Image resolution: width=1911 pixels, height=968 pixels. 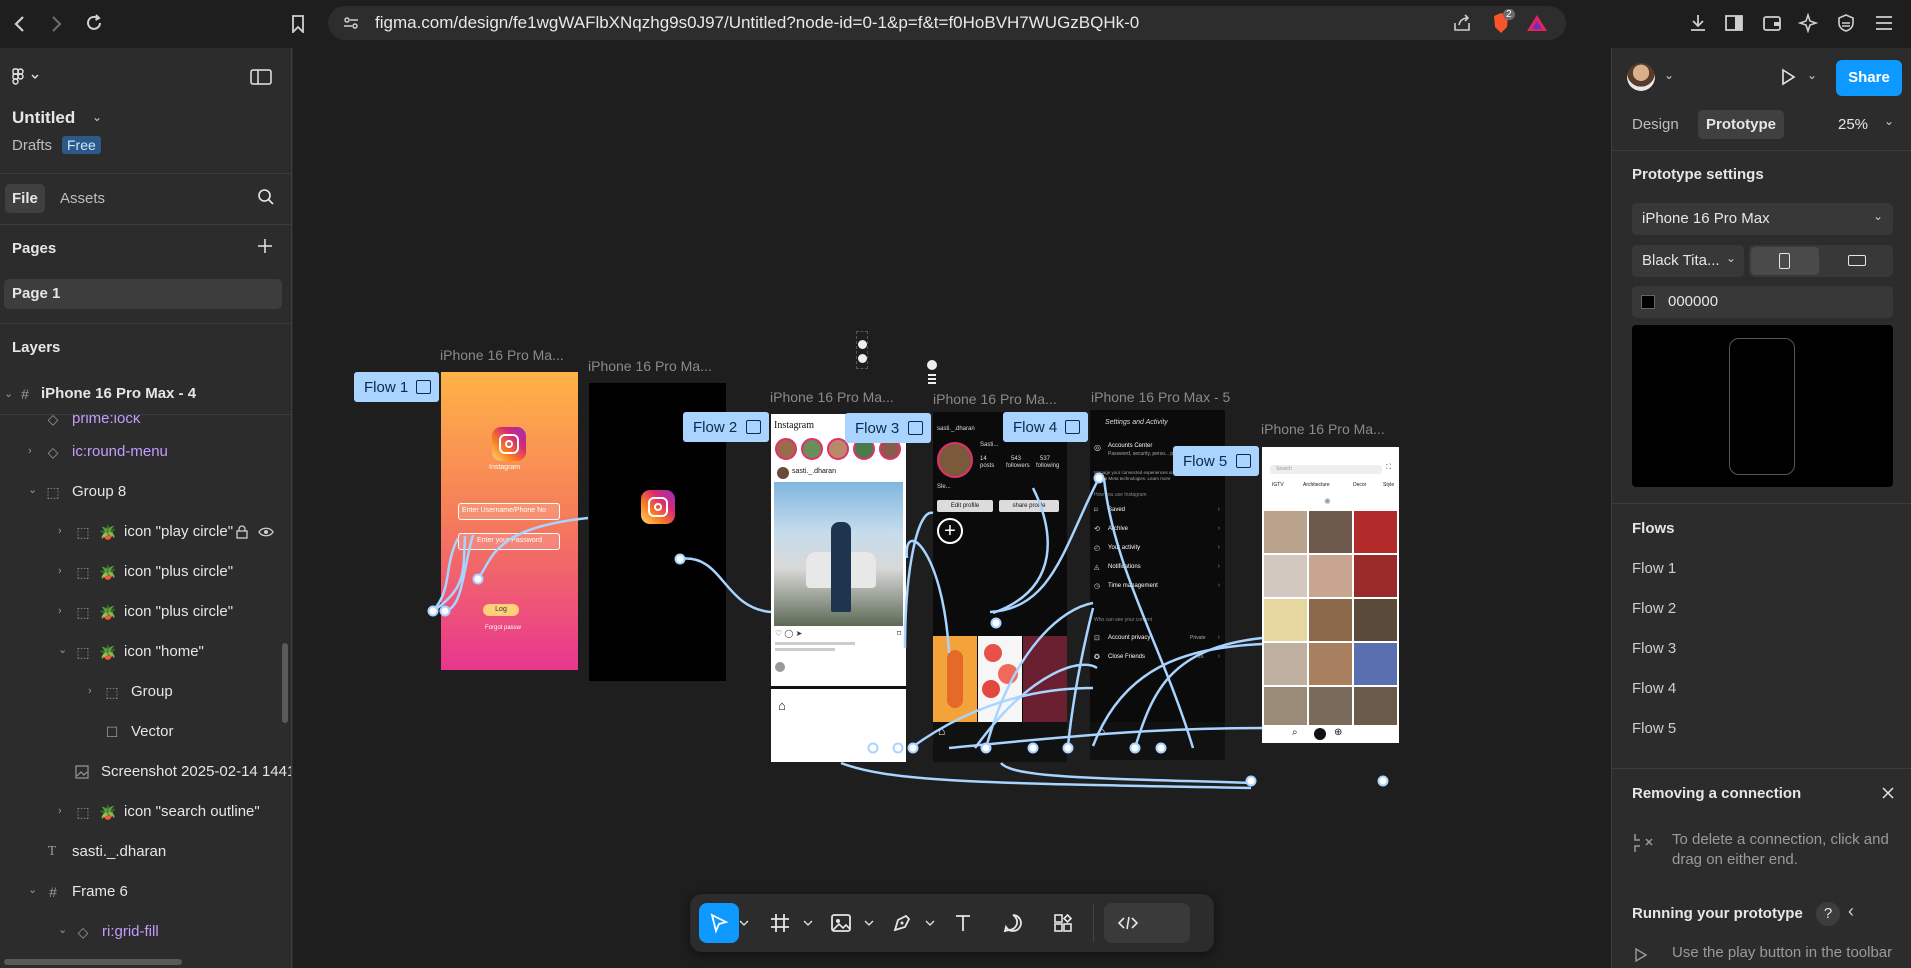 I want to click on move-tool-menu-icon, so click(x=744, y=923).